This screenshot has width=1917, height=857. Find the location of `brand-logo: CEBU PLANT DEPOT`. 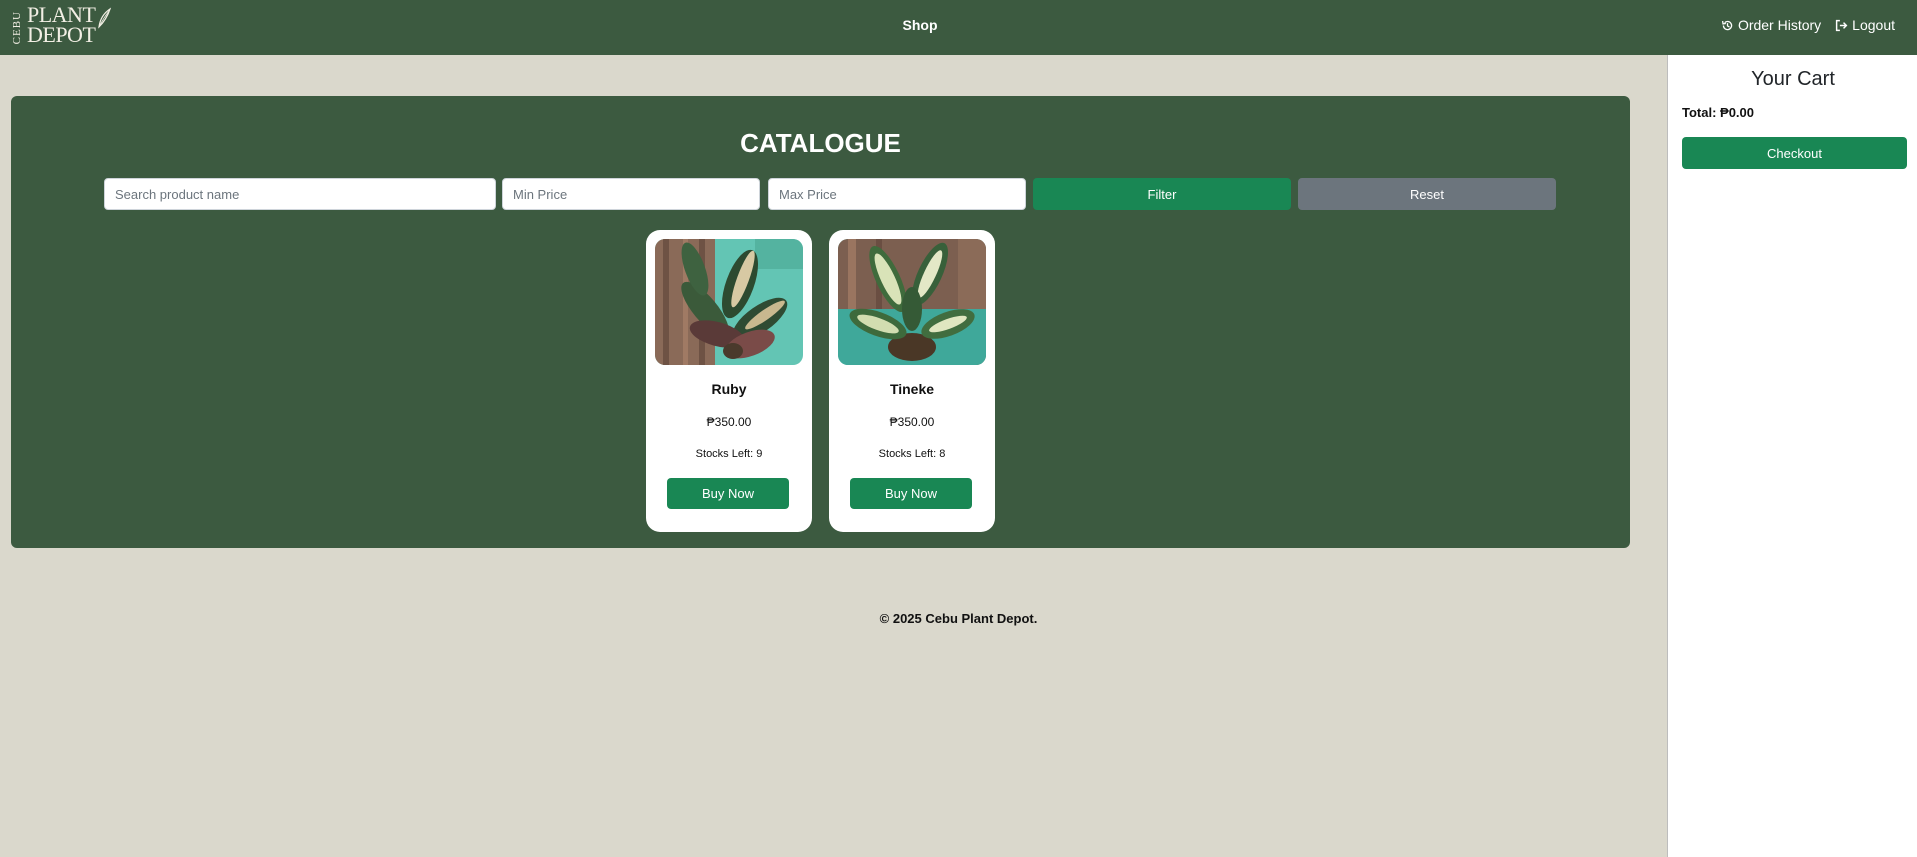

brand-logo: CEBU PLANT DEPOT is located at coordinates (61, 25).